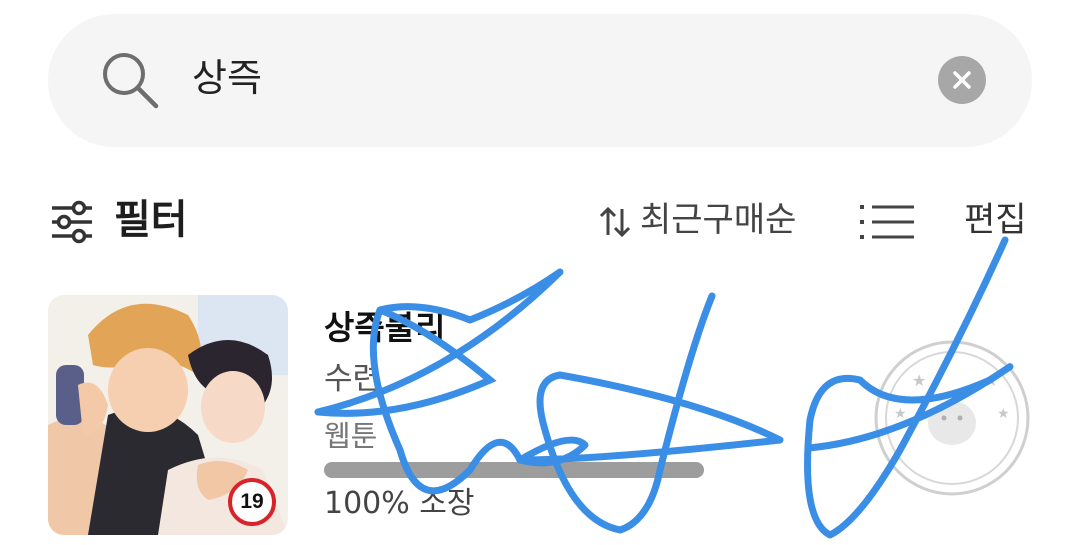  I want to click on search-input: 상즉, so click(227, 78).